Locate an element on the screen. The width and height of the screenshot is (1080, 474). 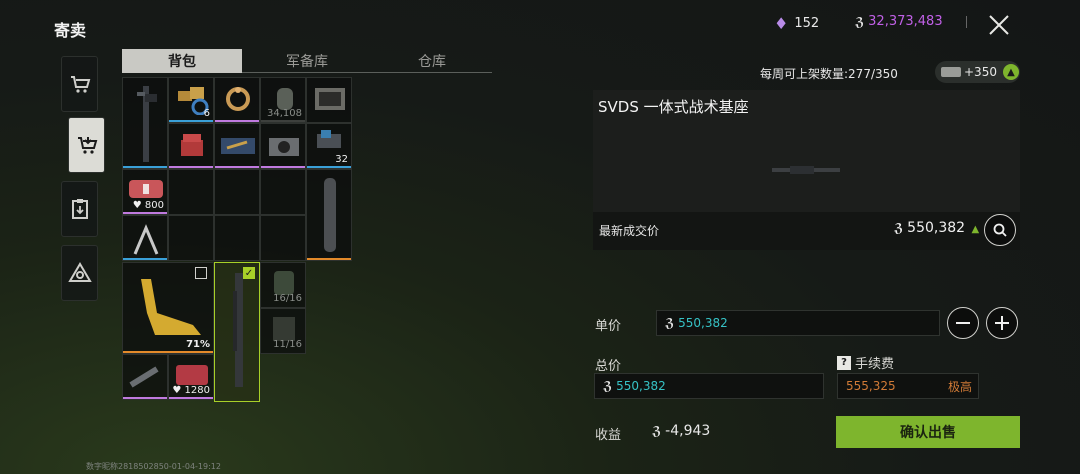
sidebar-item-buy is located at coordinates (79, 84).